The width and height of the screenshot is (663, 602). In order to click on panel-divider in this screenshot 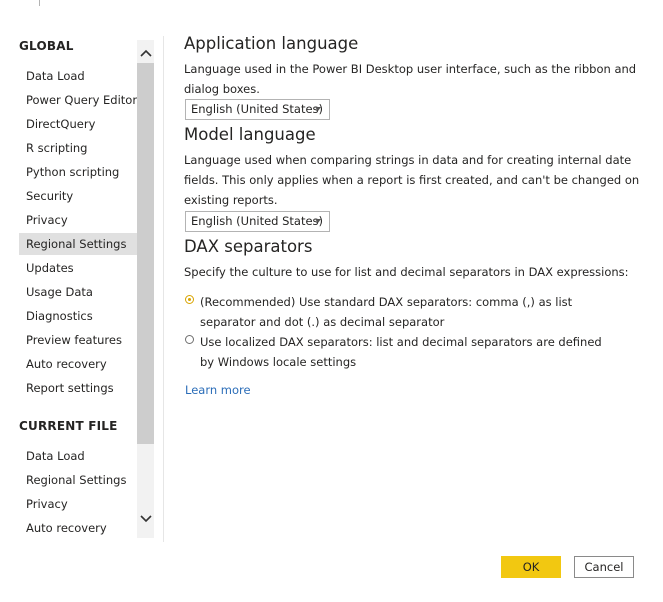, I will do `click(163, 289)`.